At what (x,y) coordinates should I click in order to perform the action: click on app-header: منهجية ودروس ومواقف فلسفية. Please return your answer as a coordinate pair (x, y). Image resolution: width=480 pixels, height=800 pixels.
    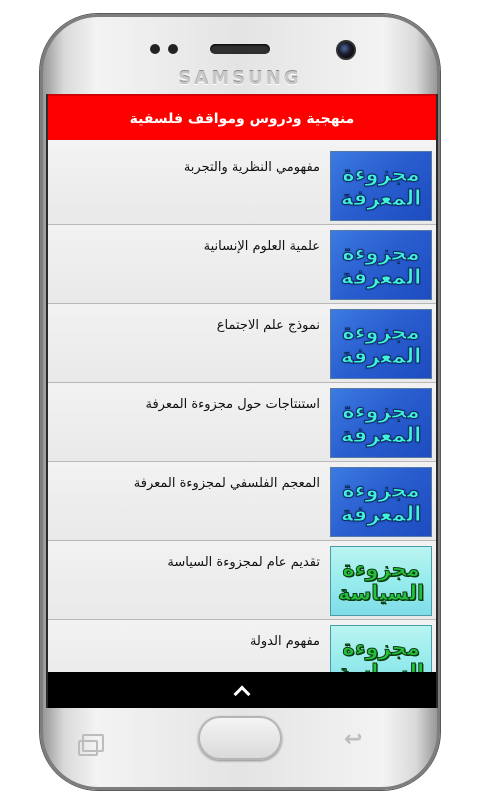
    Looking at the image, I should click on (242, 118).